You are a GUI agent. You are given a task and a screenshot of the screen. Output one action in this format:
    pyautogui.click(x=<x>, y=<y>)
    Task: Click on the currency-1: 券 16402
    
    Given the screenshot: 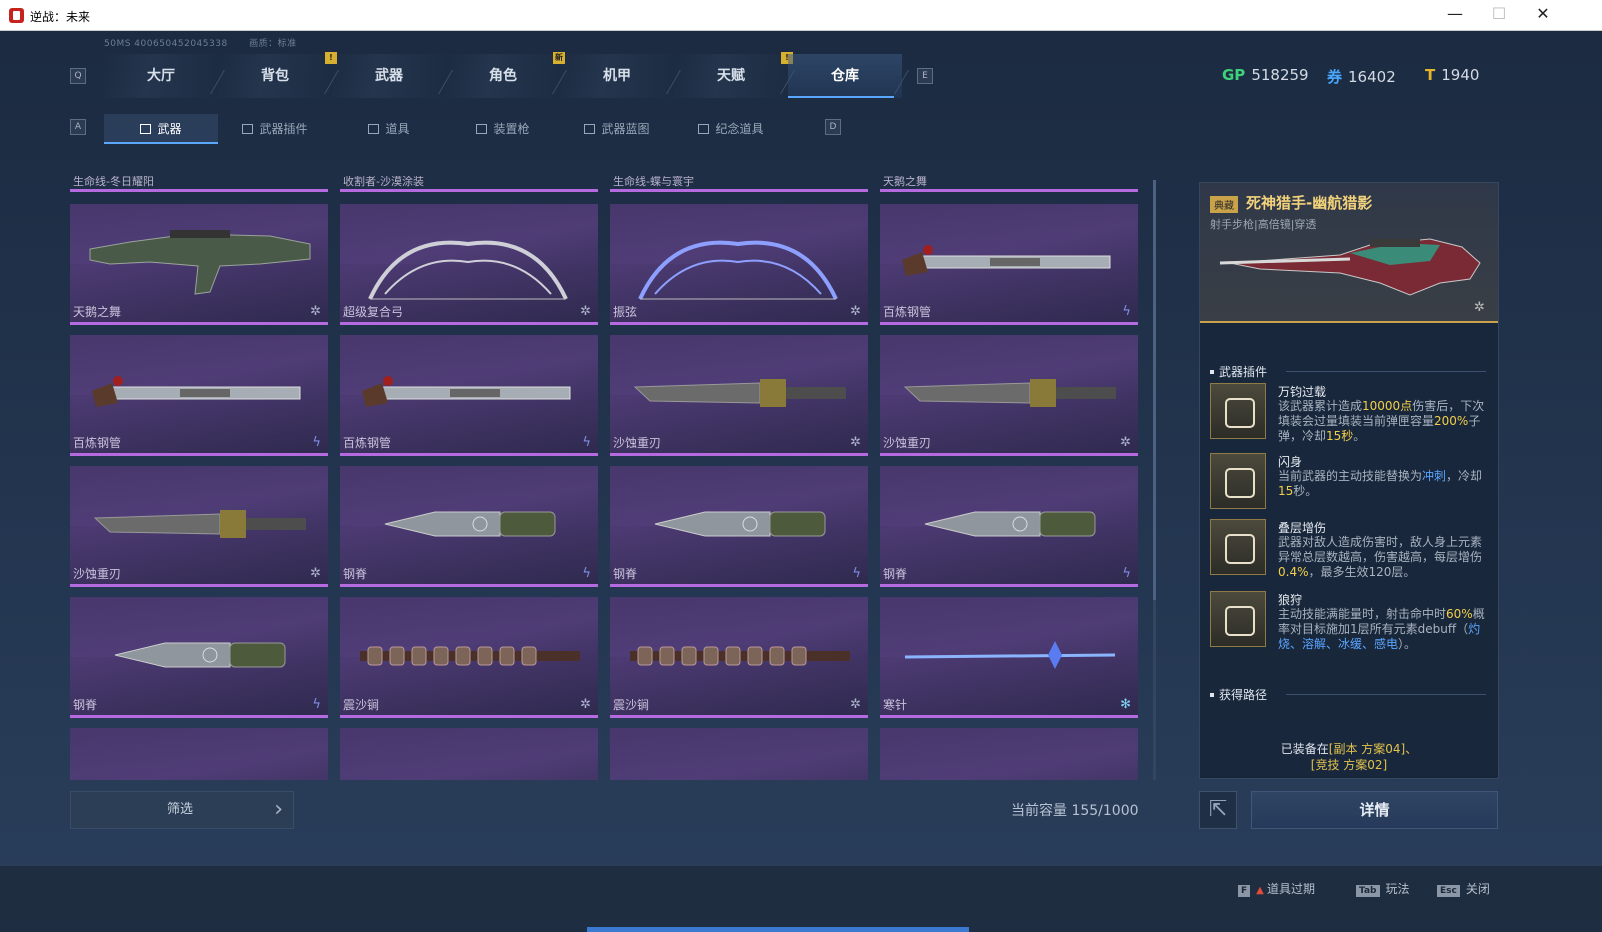 What is the action you would take?
    pyautogui.click(x=1361, y=76)
    